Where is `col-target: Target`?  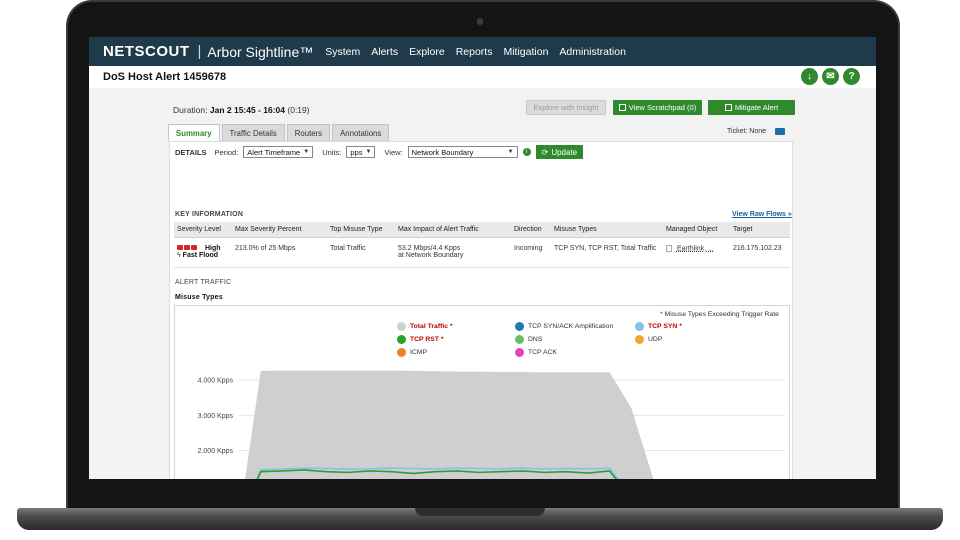 col-target: Target is located at coordinates (760, 230).